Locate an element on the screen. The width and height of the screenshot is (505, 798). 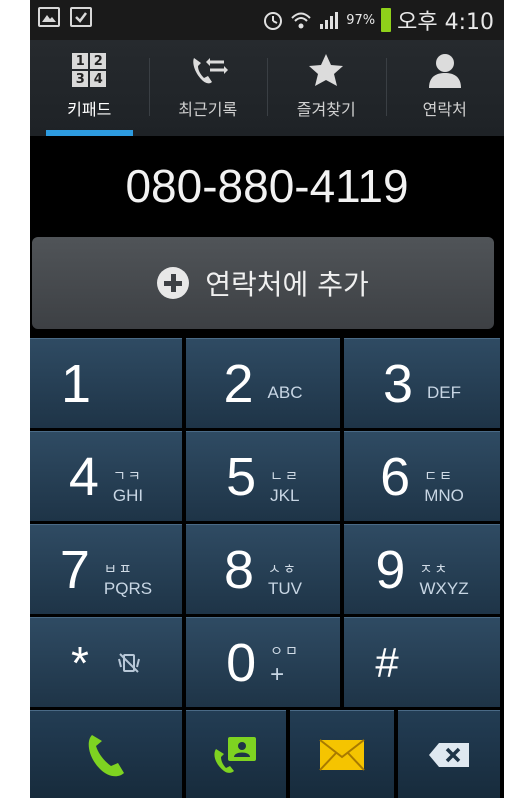
phone-call-icon is located at coordinates (106, 755).